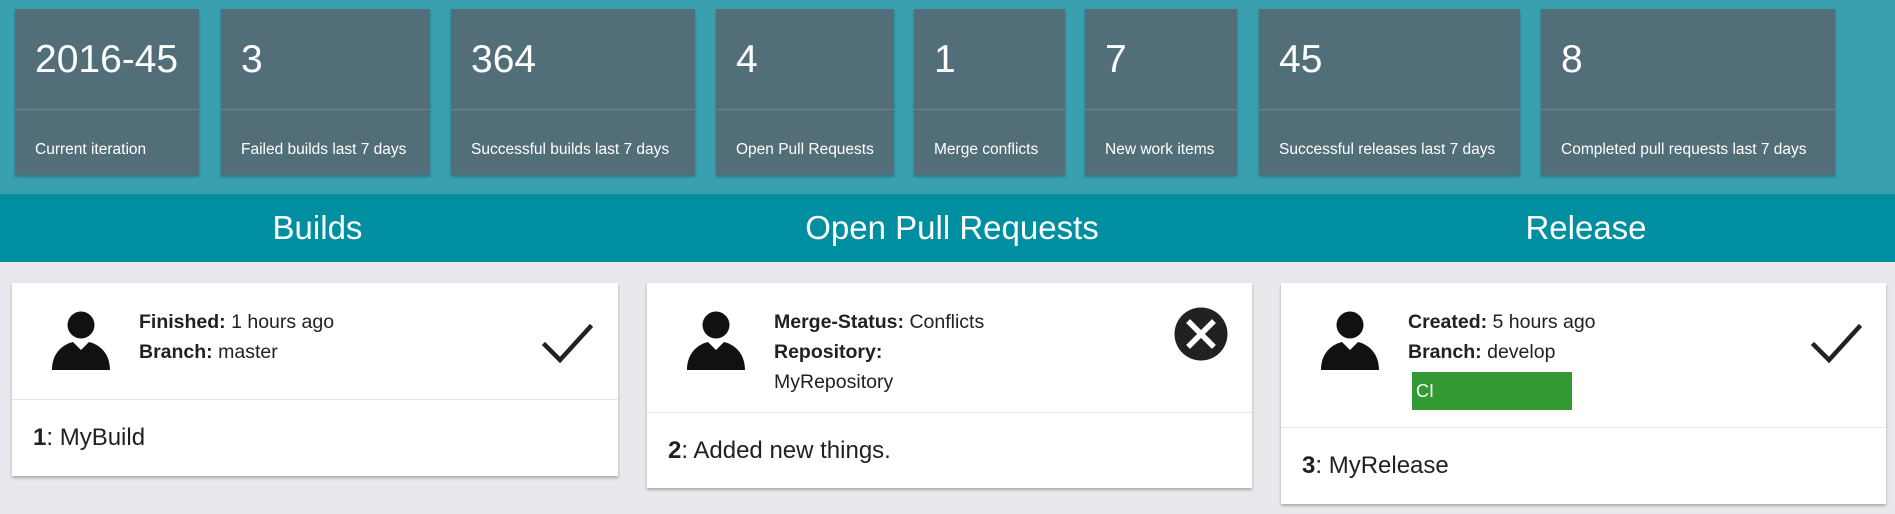  I want to click on pr-name: : Added new things., so click(786, 450).